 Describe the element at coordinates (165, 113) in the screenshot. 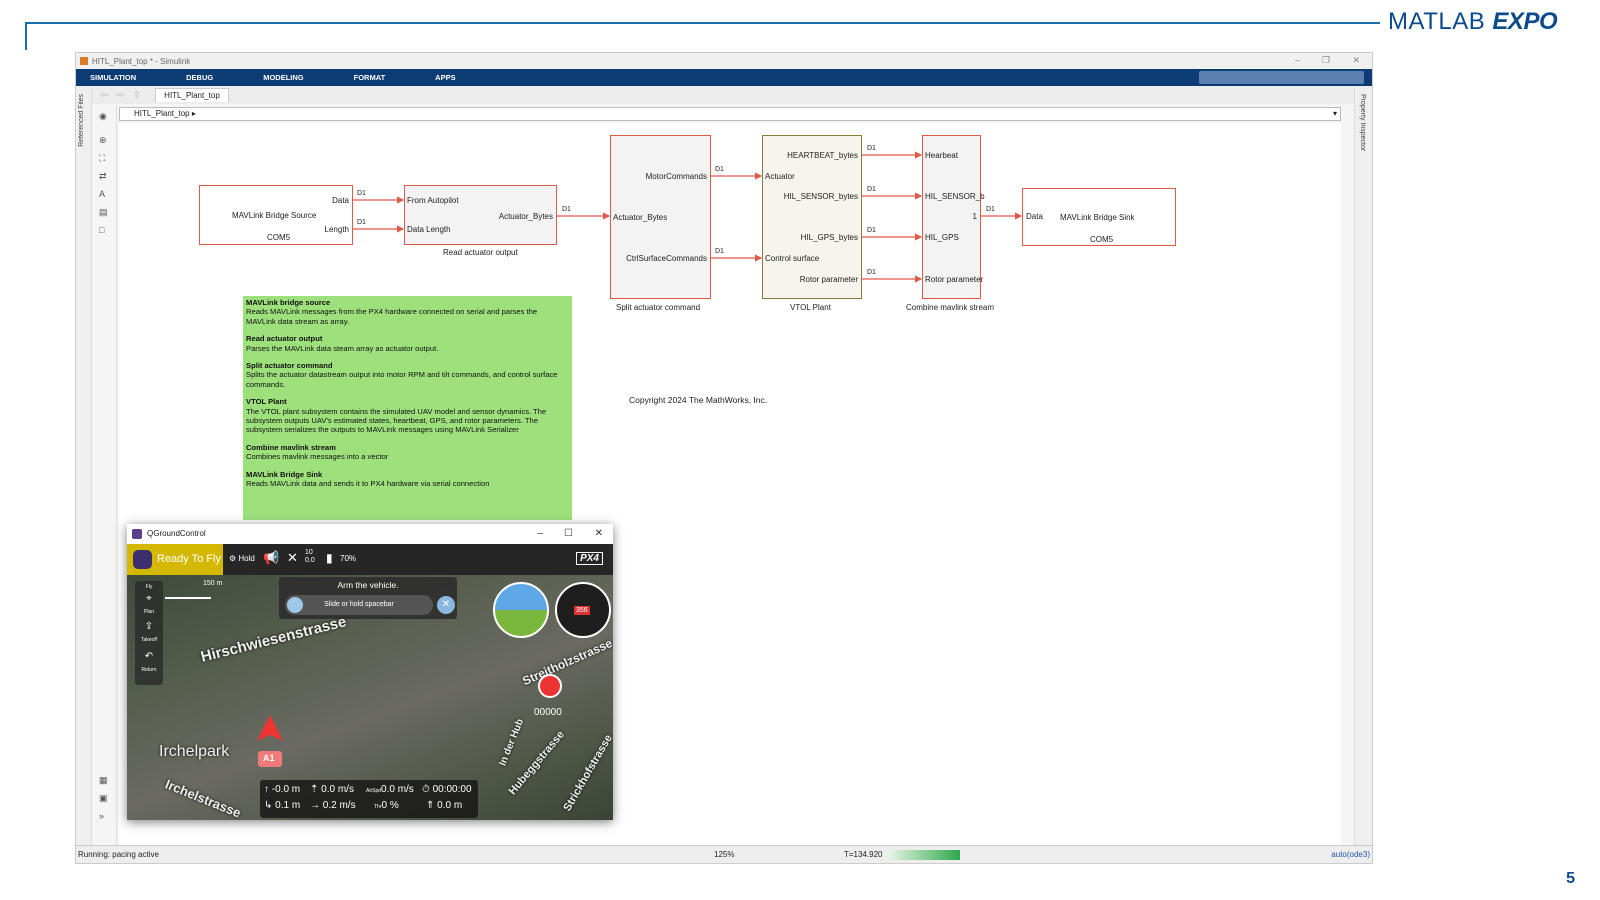

I see `model-path: HITL_Plant_top ▸` at that location.